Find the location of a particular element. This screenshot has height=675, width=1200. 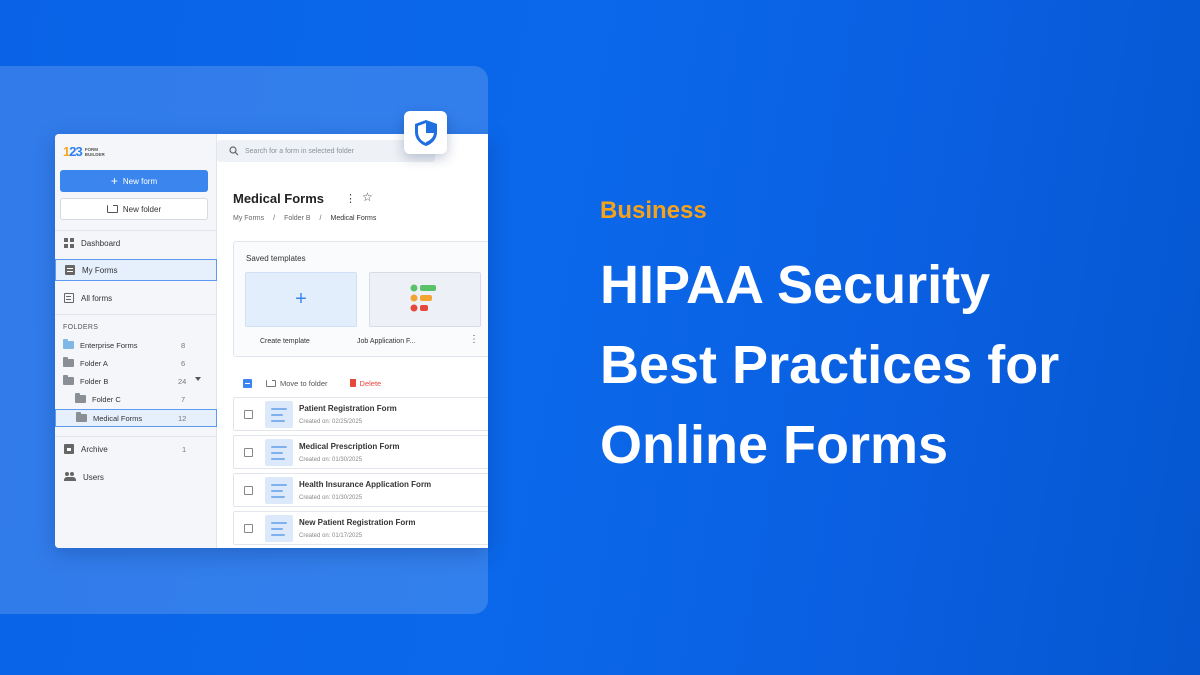

form-date: Created on: 02/25/2025 is located at coordinates (331, 422).